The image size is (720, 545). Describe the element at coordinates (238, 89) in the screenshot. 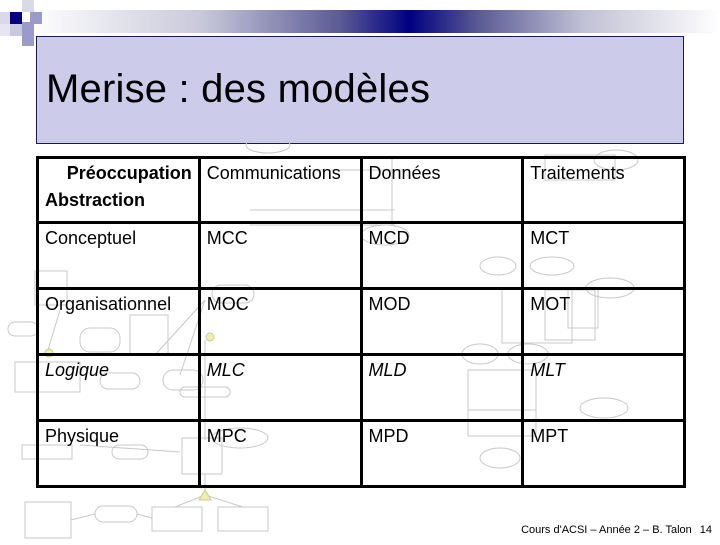

I see `slide-title: Merise : des modèles` at that location.